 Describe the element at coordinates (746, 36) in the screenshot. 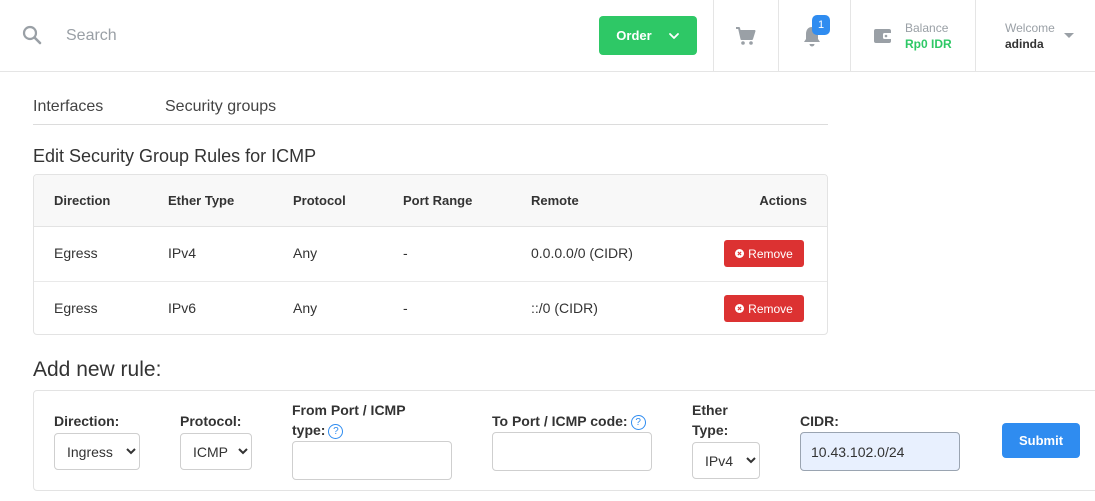

I see `cart-icon` at that location.